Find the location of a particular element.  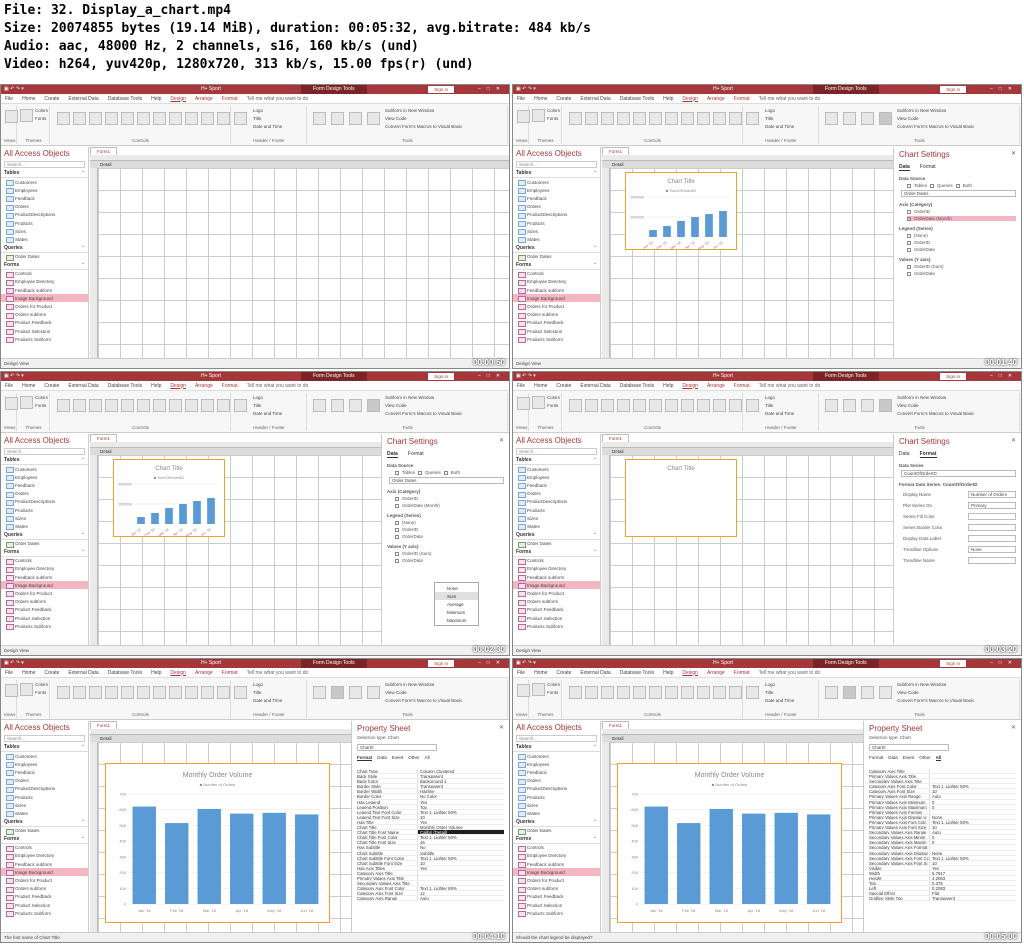

property-value: Column Clustered is located at coordinates (460, 771).